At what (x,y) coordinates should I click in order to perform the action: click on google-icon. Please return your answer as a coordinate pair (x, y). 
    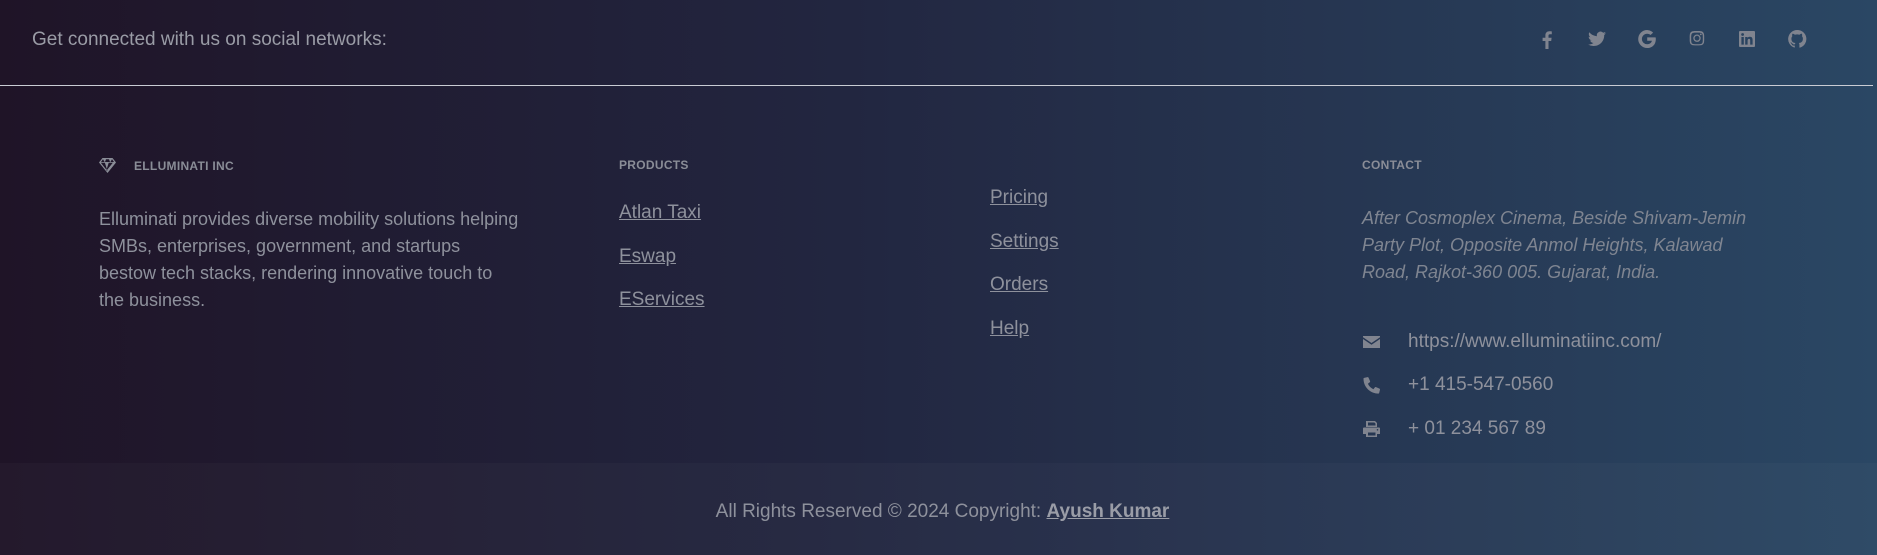
    Looking at the image, I should click on (1647, 39).